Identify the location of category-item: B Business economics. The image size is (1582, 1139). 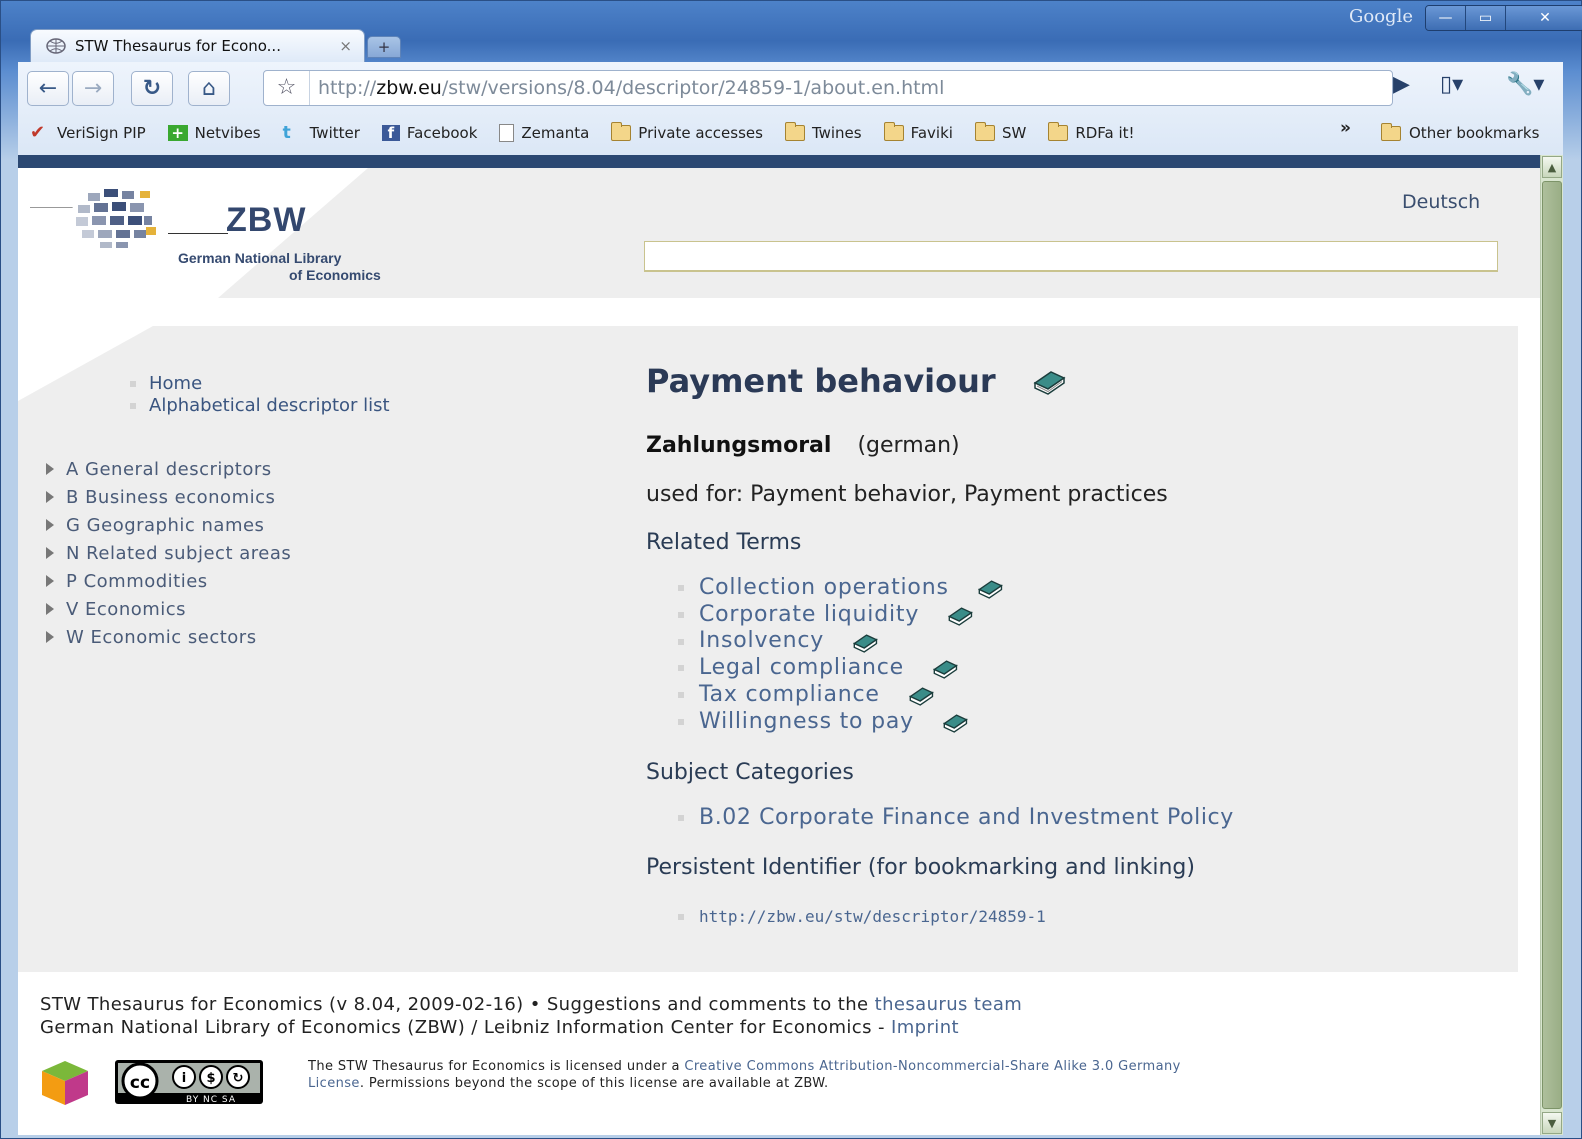
(168, 497).